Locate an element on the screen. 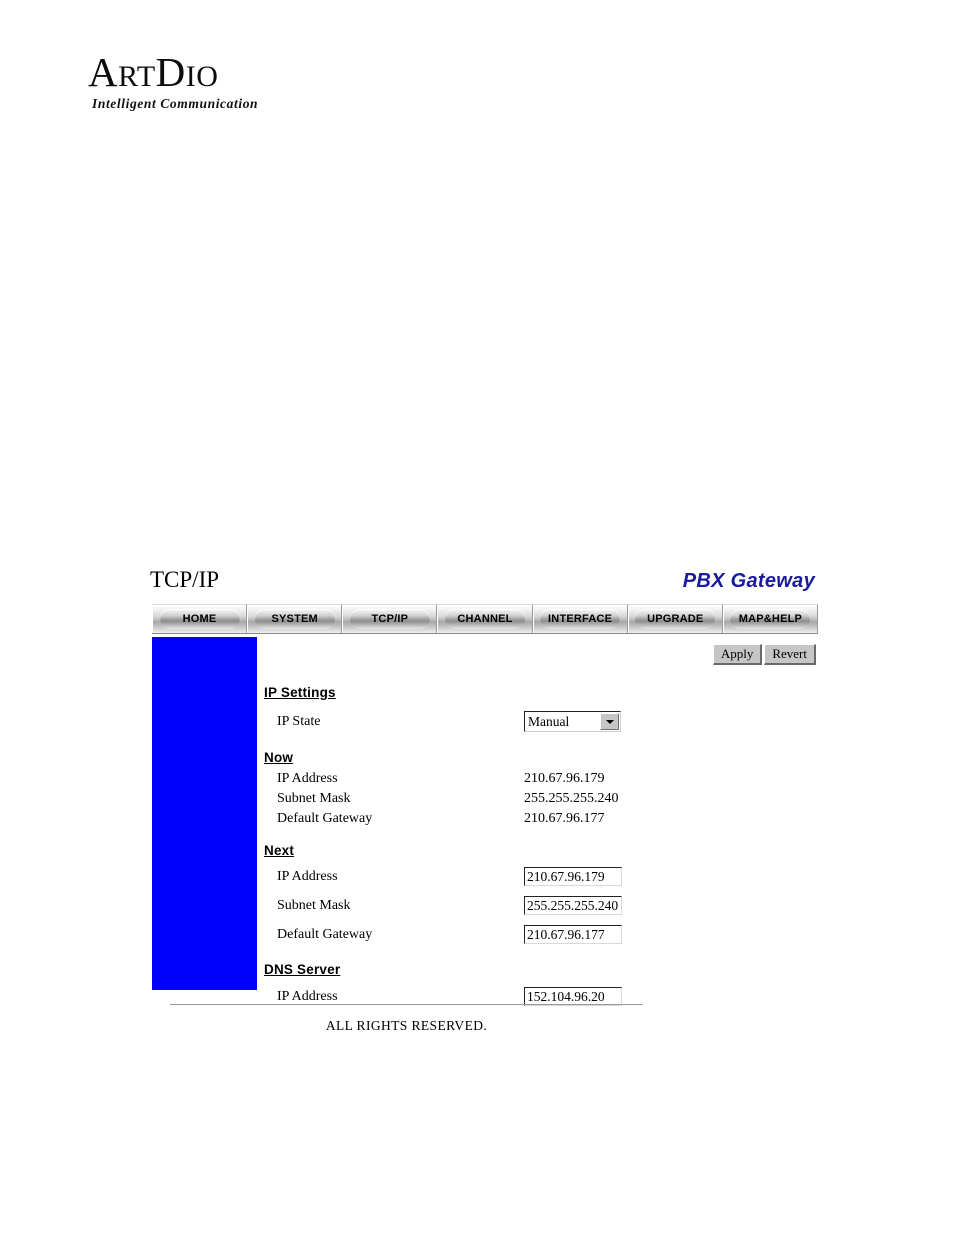 This screenshot has width=954, height=1235. logo-tagline: Intelligent Communication is located at coordinates (175, 103).